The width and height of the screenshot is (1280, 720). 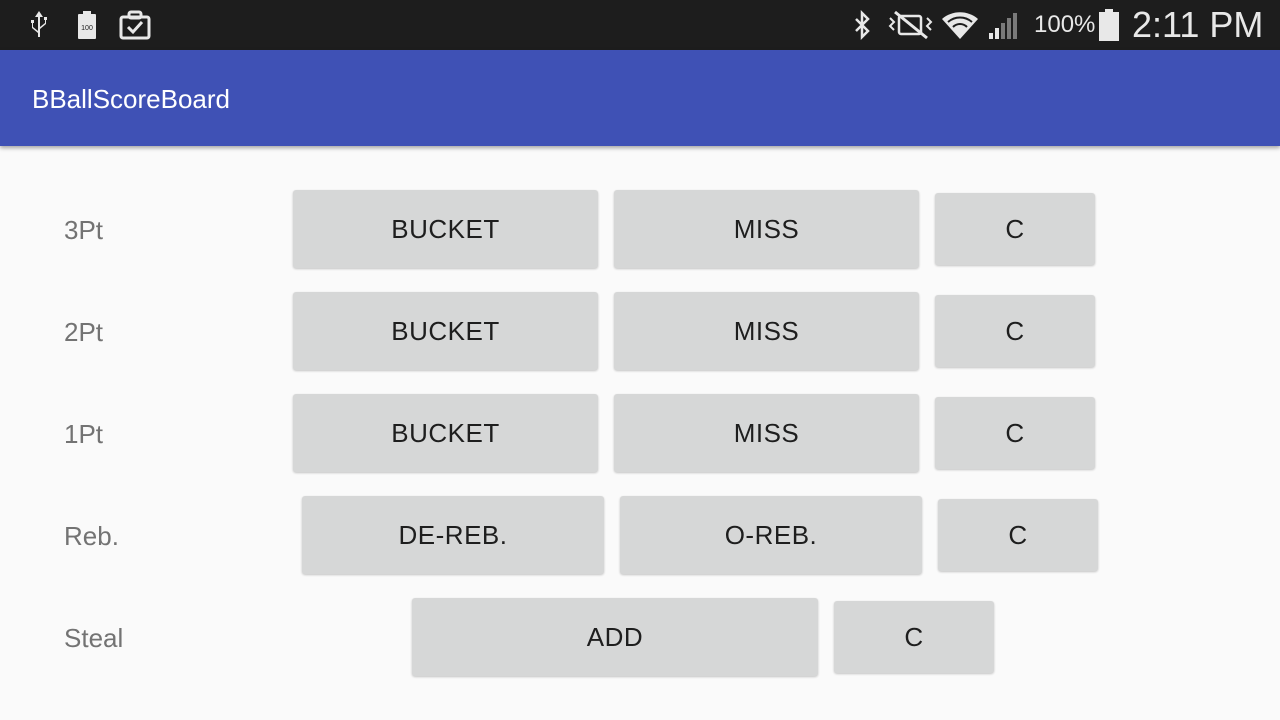 What do you see at coordinates (453, 535) in the screenshot?
I see `defensive-rebound-button: DE-REB.` at bounding box center [453, 535].